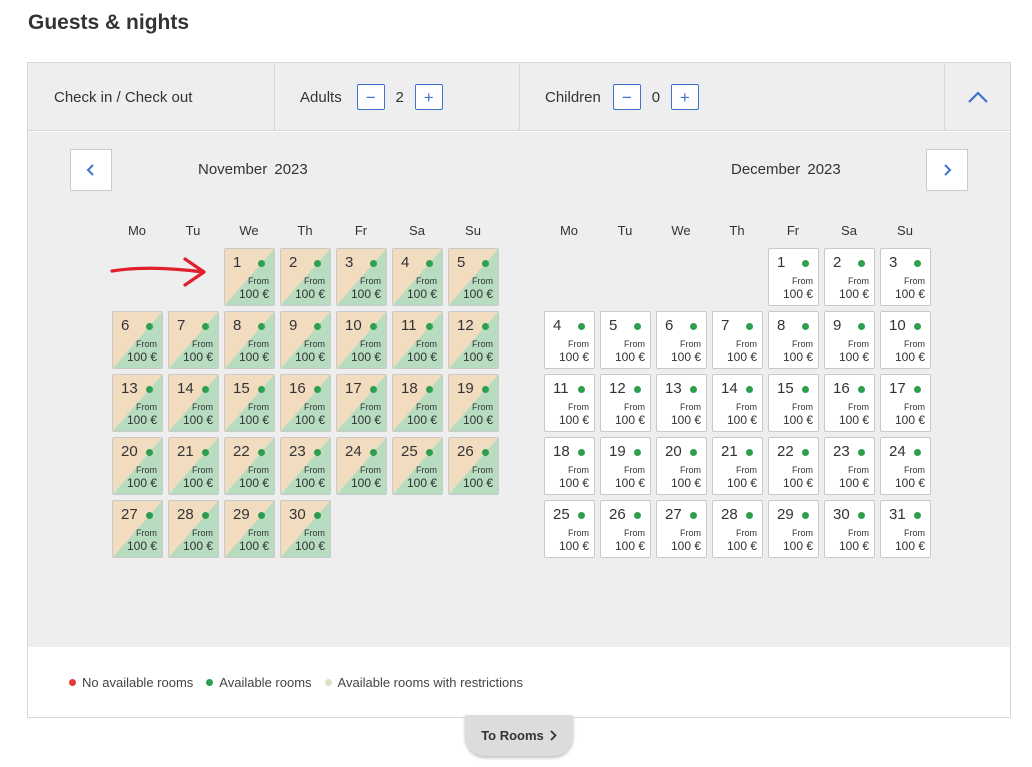 This screenshot has height=767, width=1032. I want to click on adults-decrease-button: −, so click(370, 97).